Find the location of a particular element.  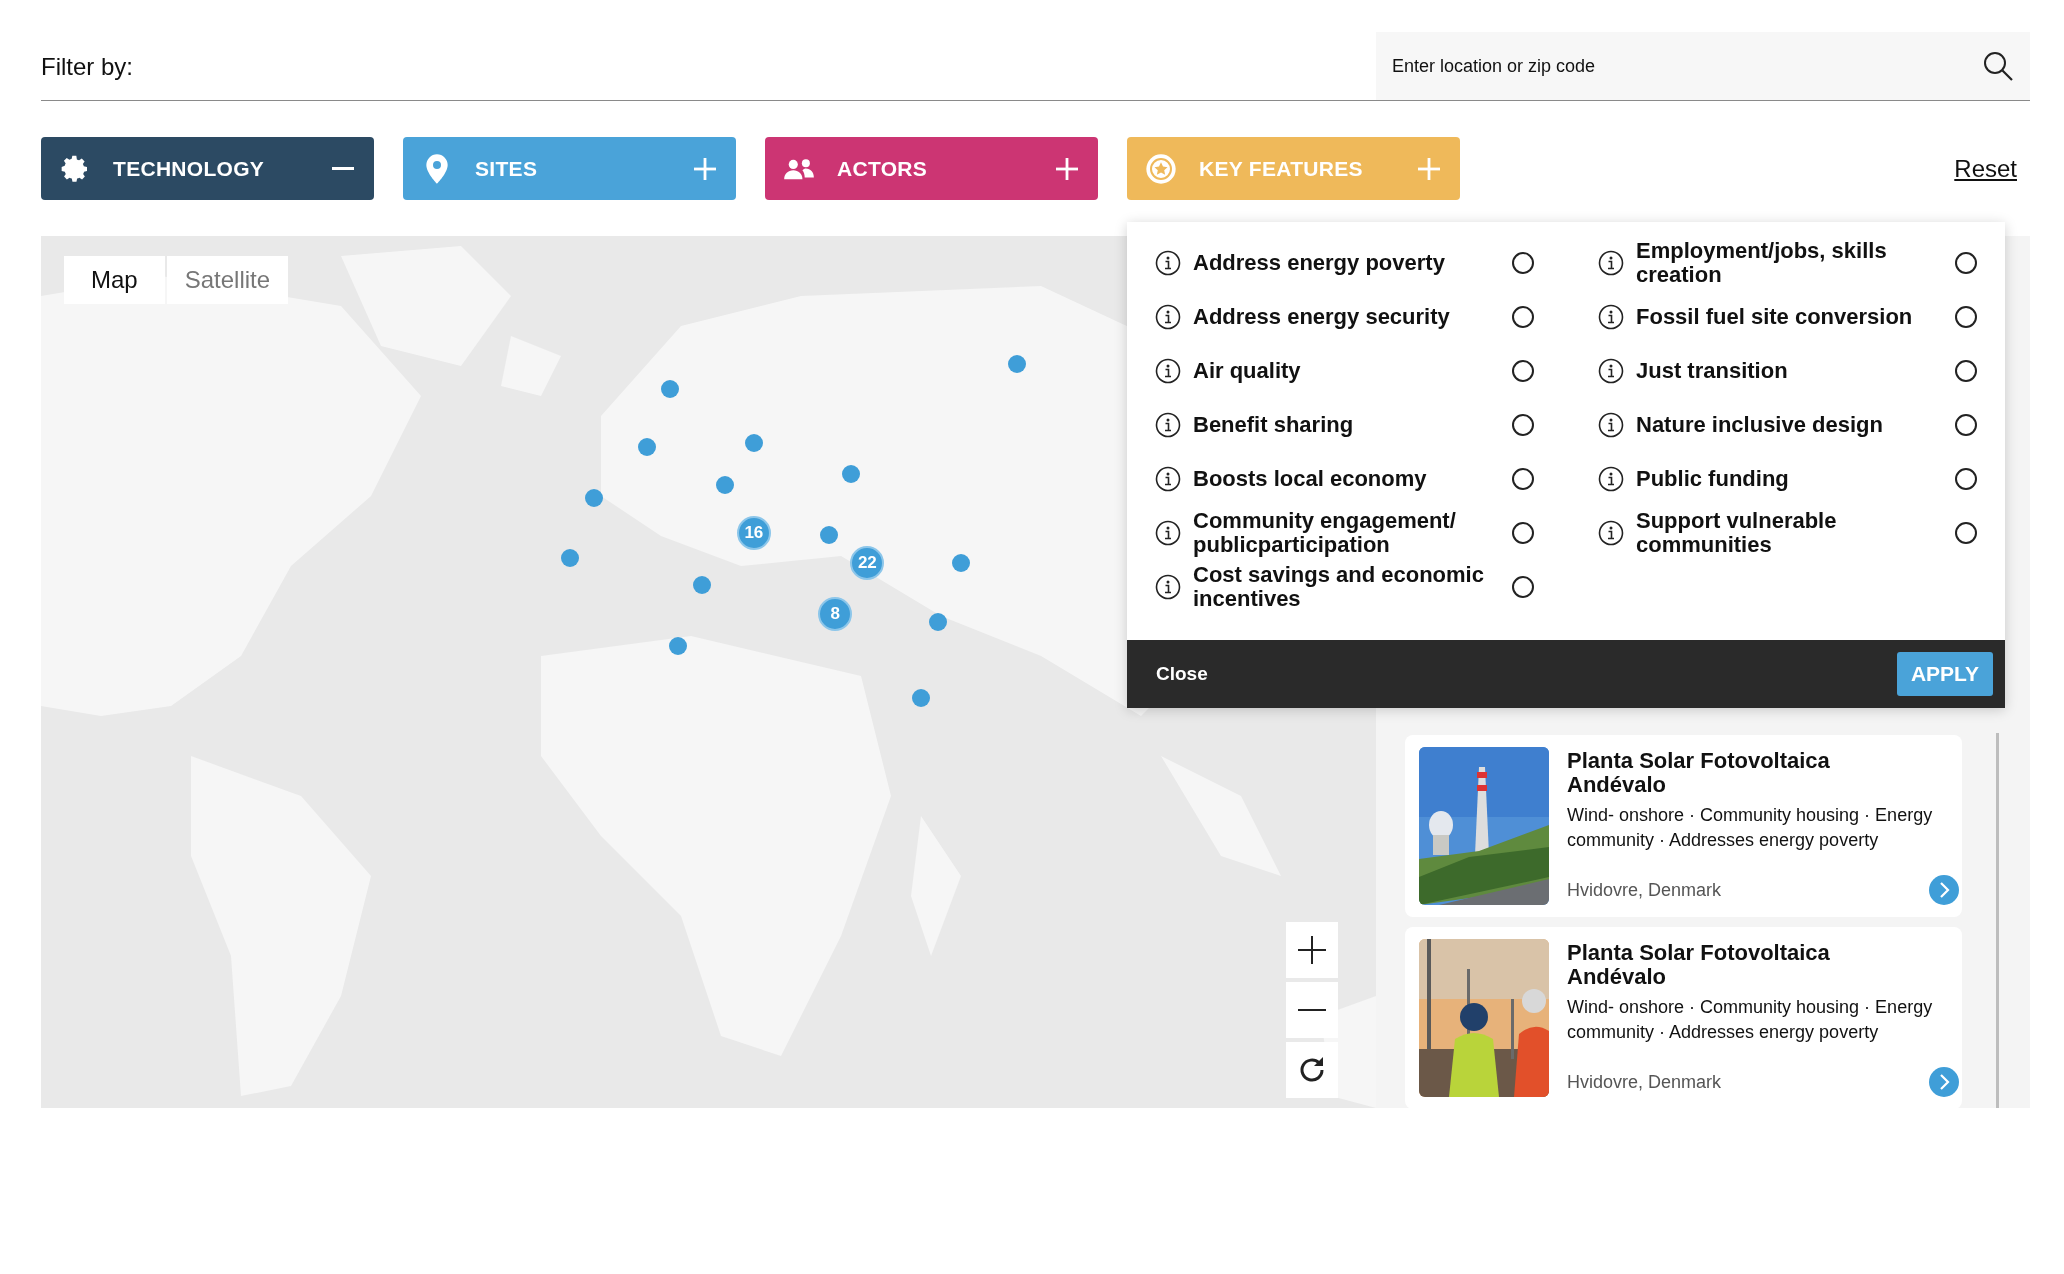

filter-button: ACTORS is located at coordinates (931, 168).